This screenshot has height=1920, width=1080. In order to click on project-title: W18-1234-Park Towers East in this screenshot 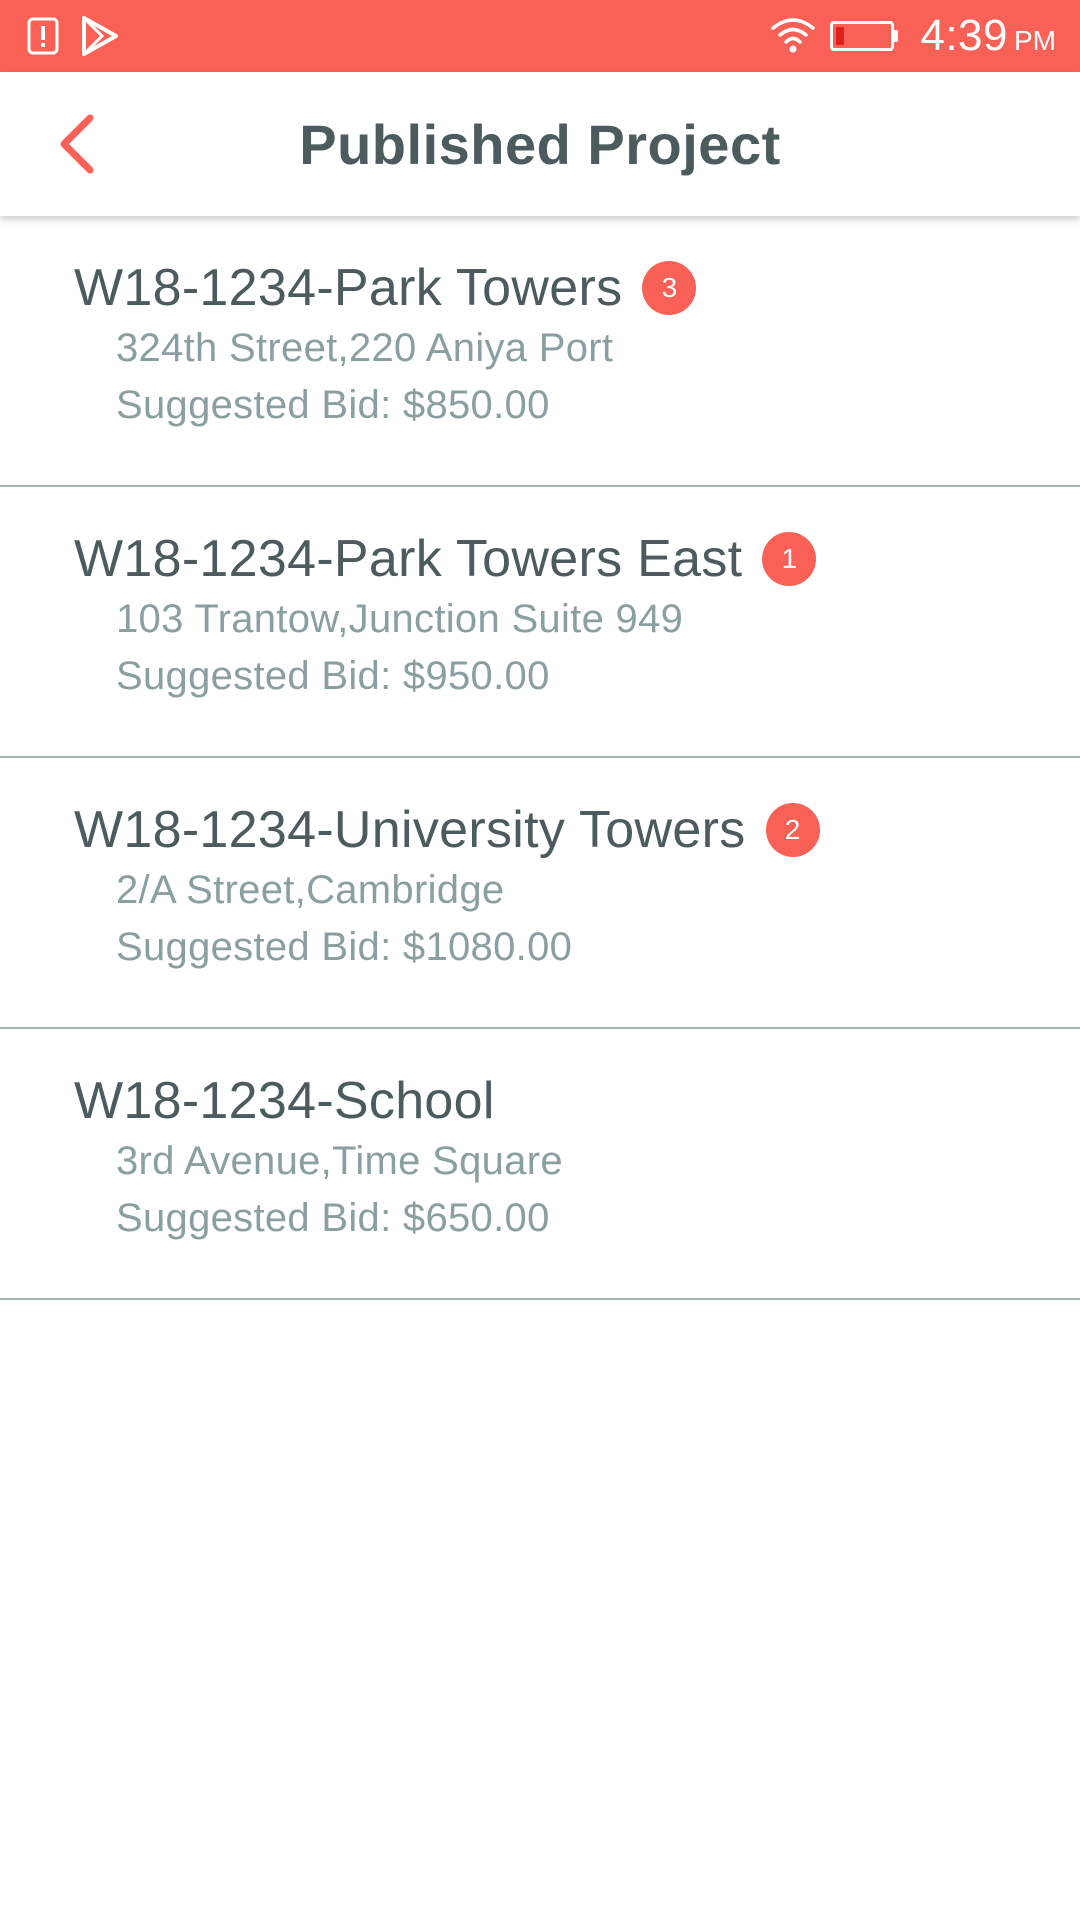, I will do `click(408, 559)`.